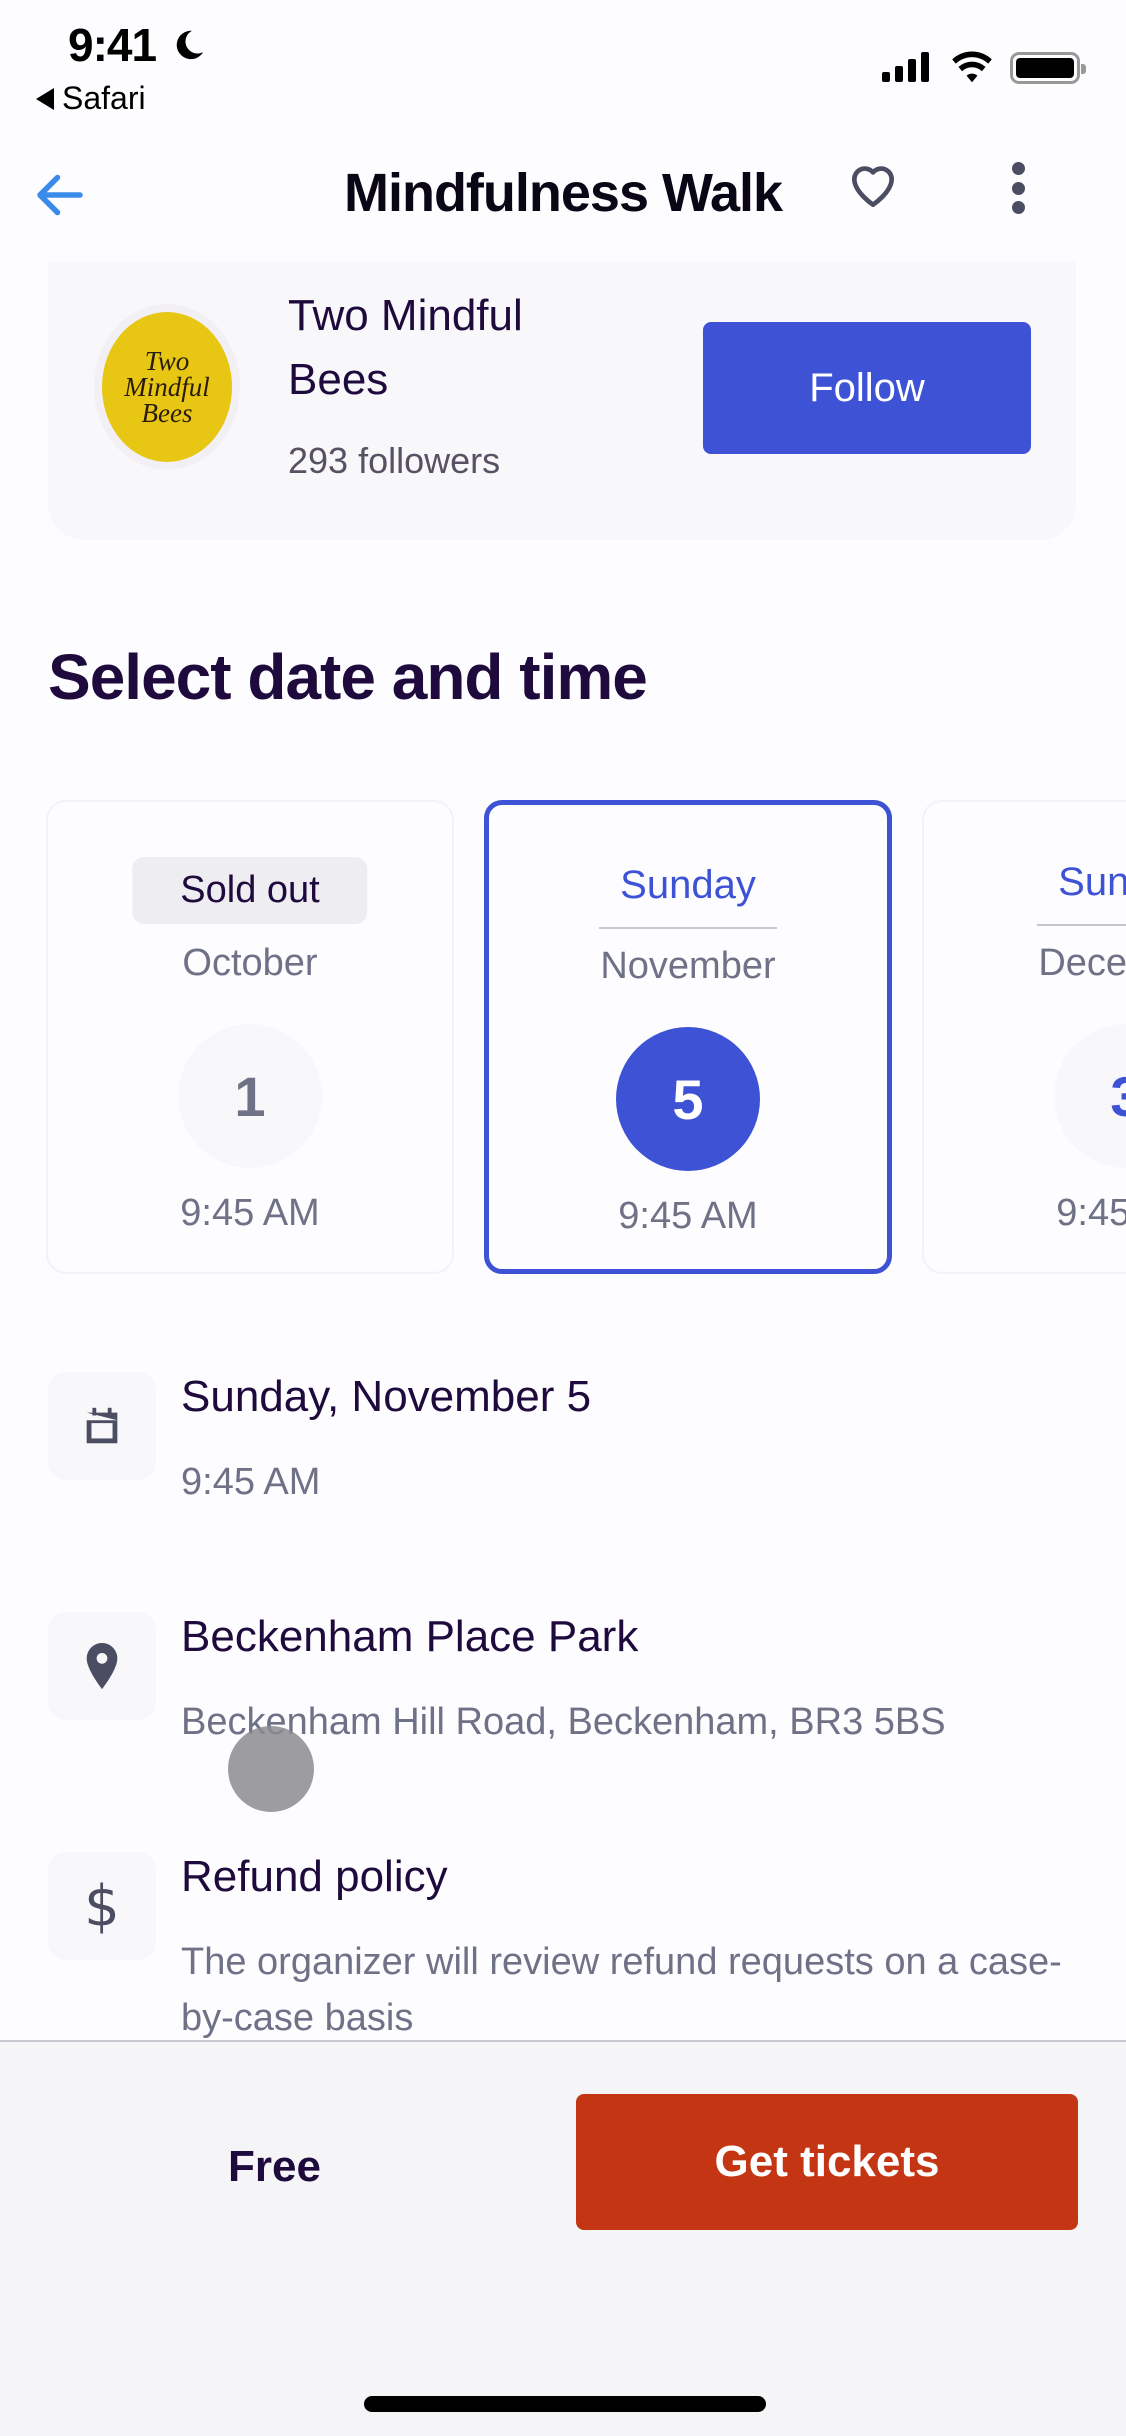 The height and width of the screenshot is (2436, 1126). What do you see at coordinates (972, 67) in the screenshot?
I see `wifi-icon` at bounding box center [972, 67].